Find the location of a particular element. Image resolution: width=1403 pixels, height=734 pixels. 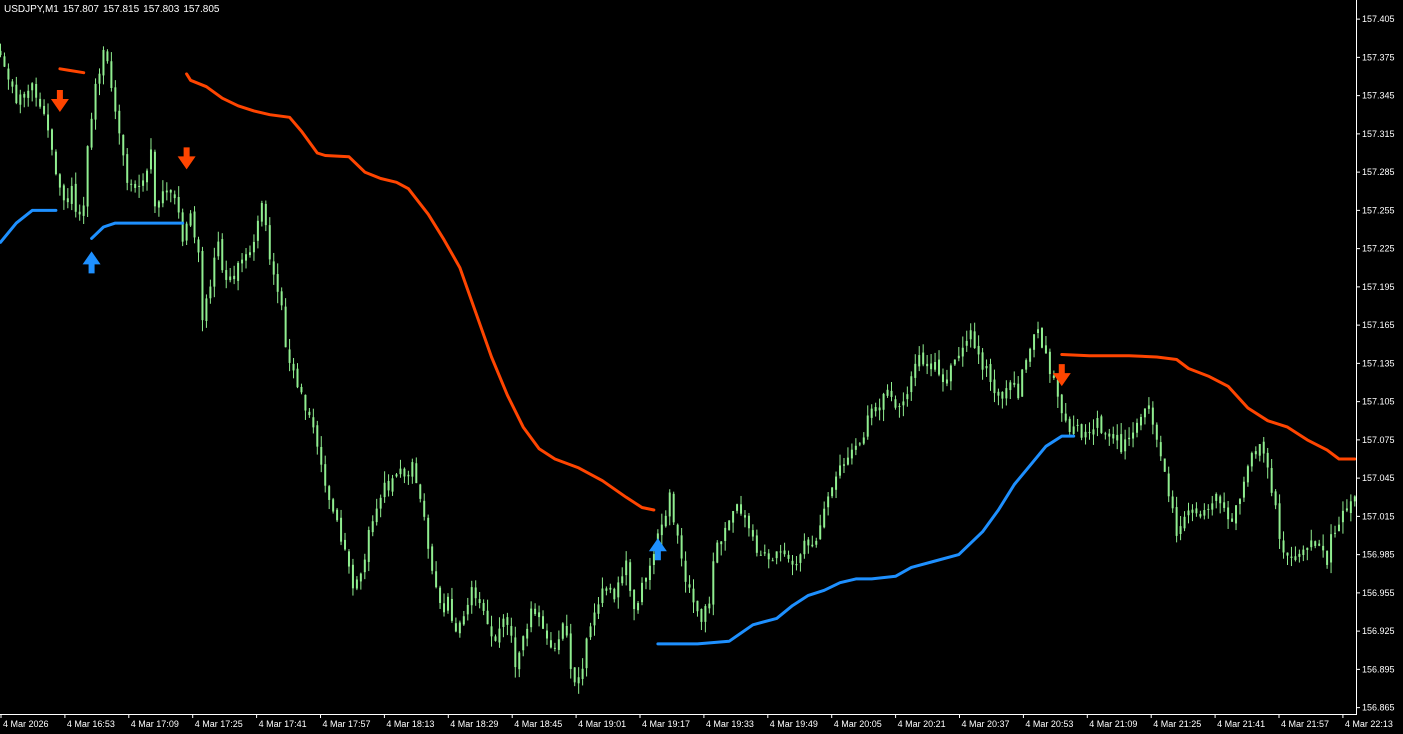

price-tick-label: 157.195 is located at coordinates (1378, 287).